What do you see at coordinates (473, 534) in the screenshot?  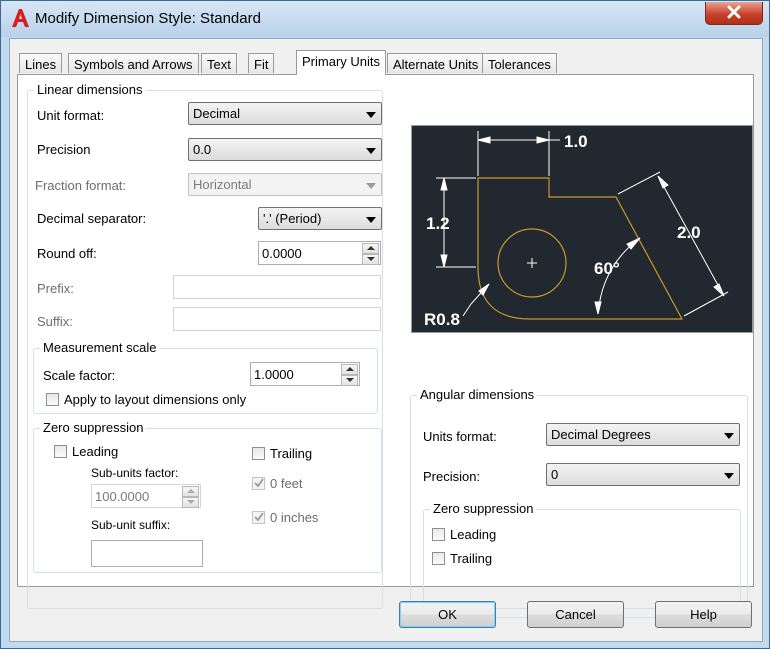 I see `angular-leading-label: Leading` at bounding box center [473, 534].